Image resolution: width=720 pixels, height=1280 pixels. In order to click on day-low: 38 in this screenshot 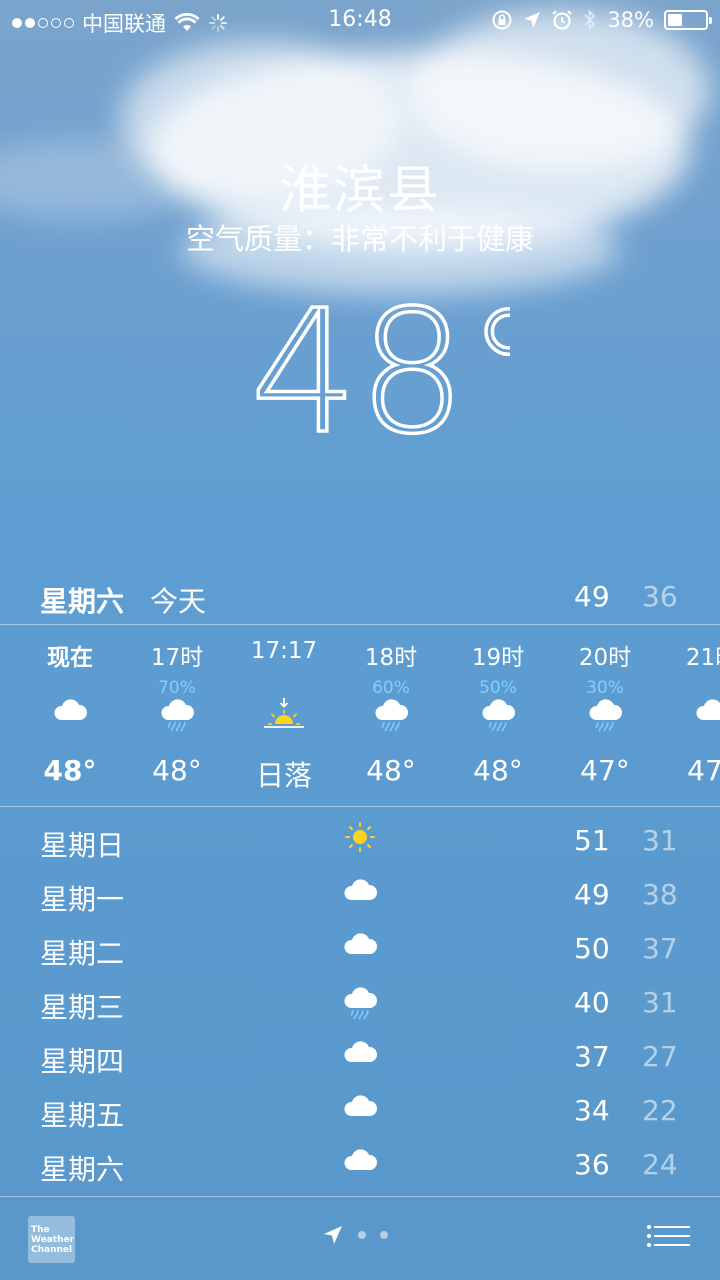, I will do `click(660, 894)`.